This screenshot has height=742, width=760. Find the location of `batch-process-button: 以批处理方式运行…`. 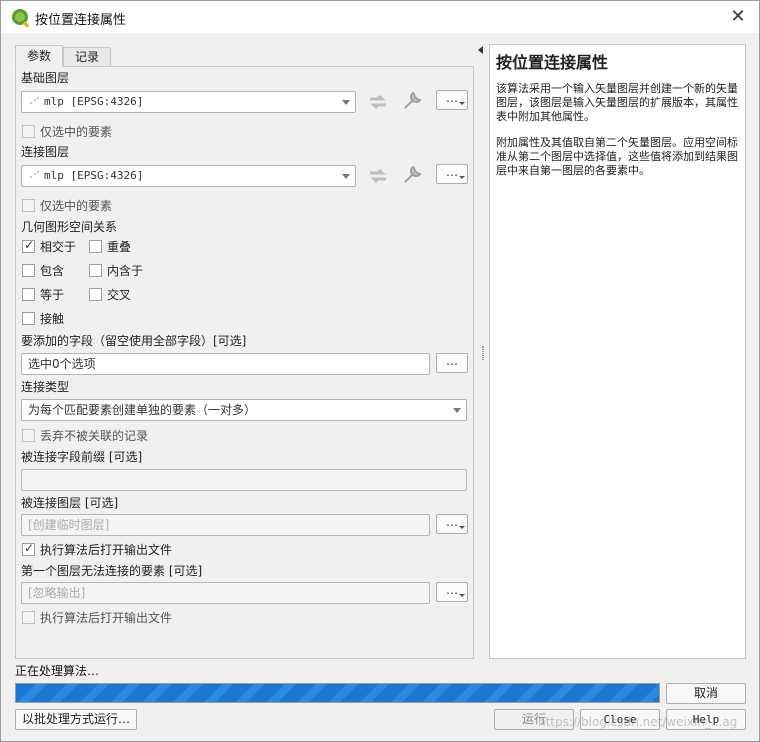

batch-process-button: 以批处理方式运行… is located at coordinates (76, 719).